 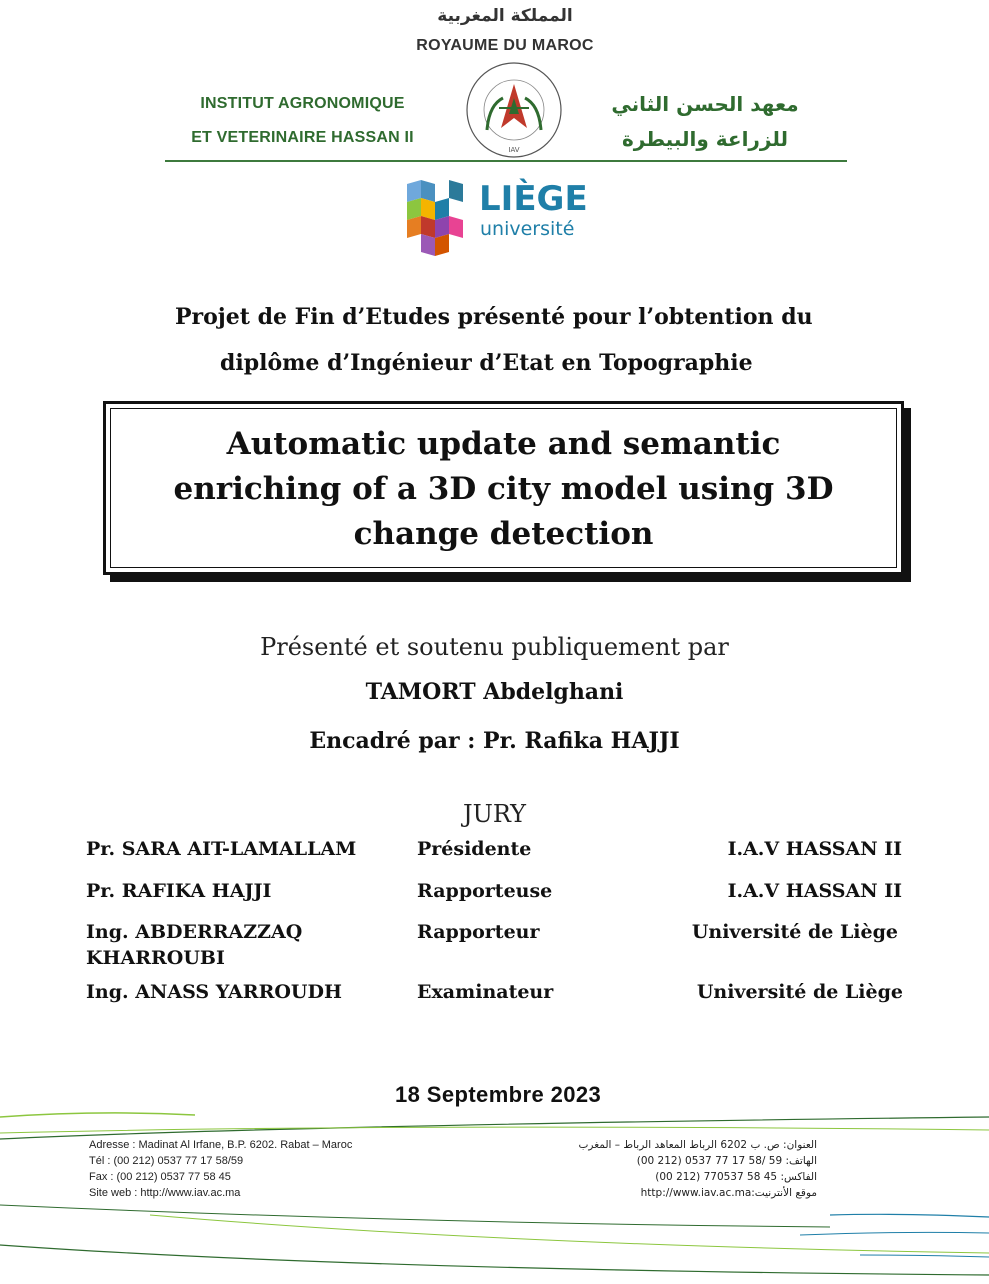 I want to click on footer-fax-ar: الفاكس: 45 58 770537 (212 00), so click(x=736, y=1177).